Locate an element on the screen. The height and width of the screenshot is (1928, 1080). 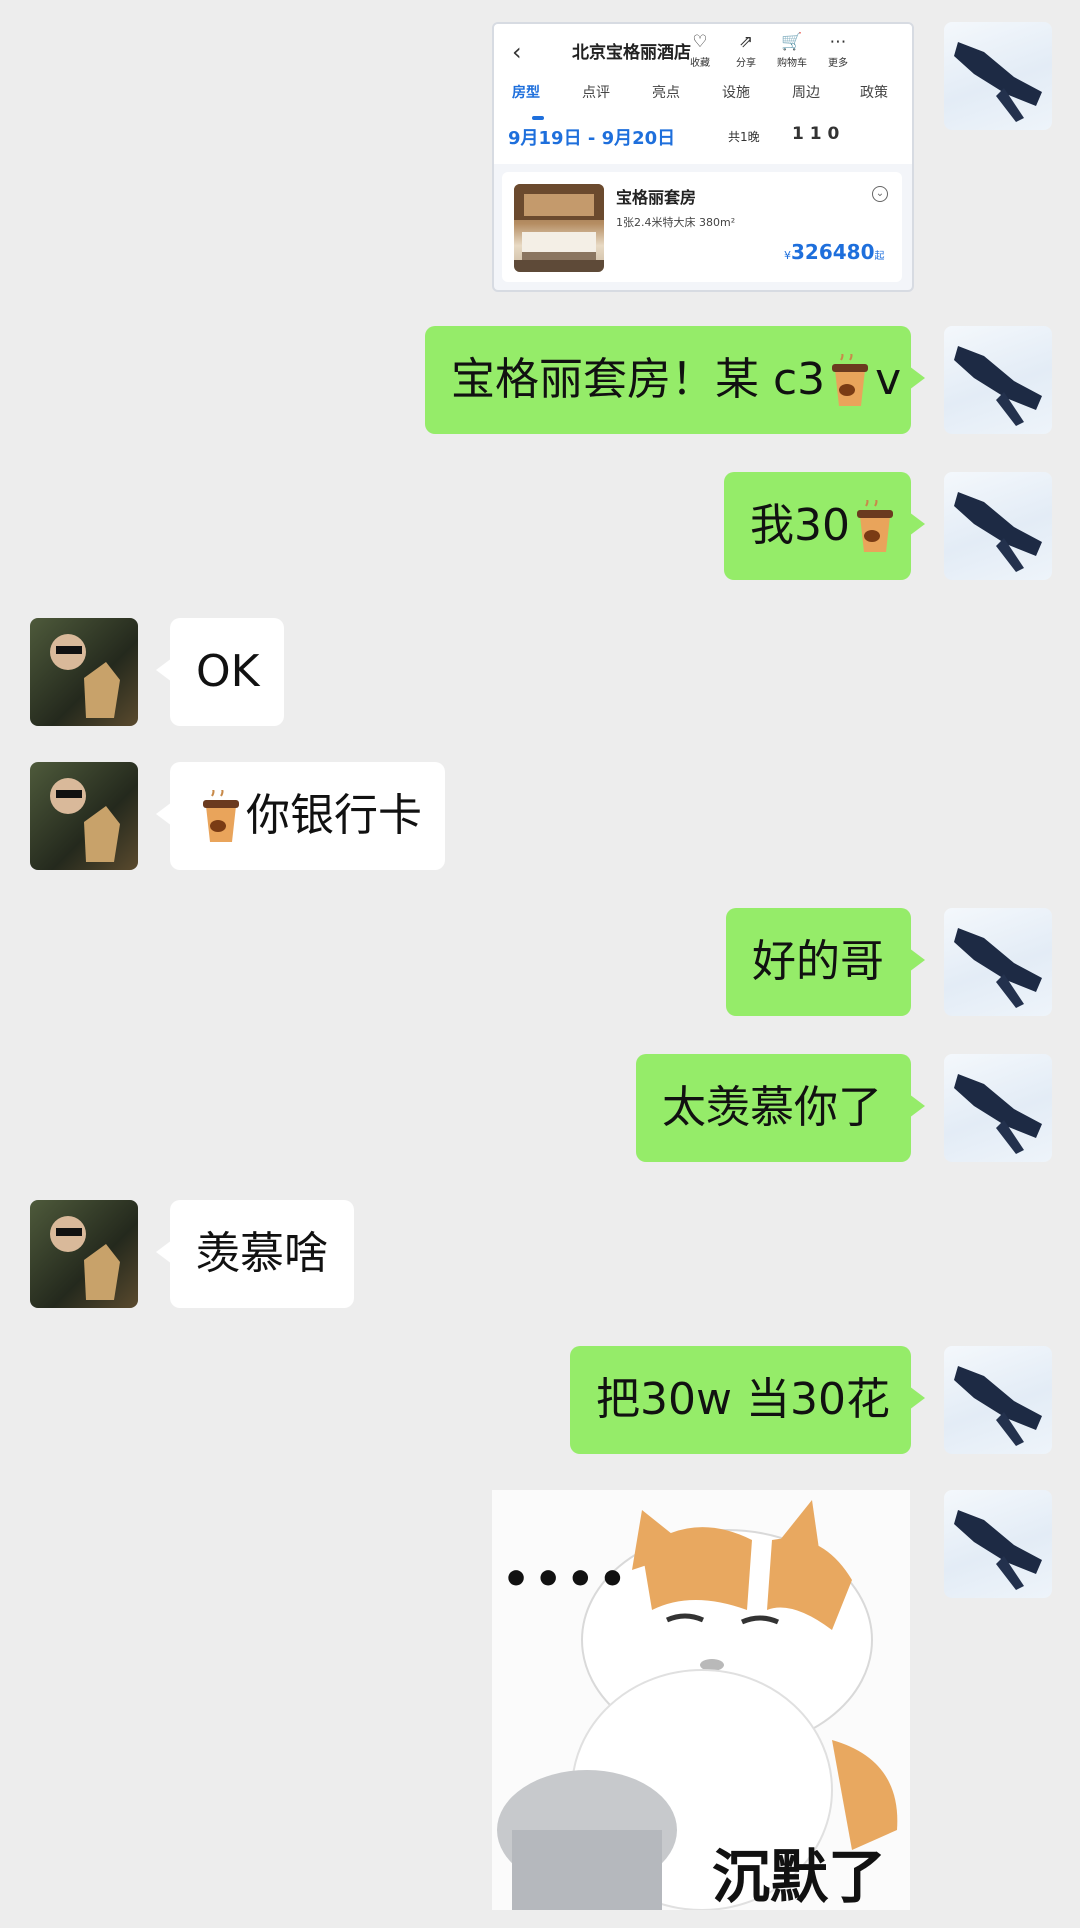
tab-highlights: 亮点 is located at coordinates (666, 93).